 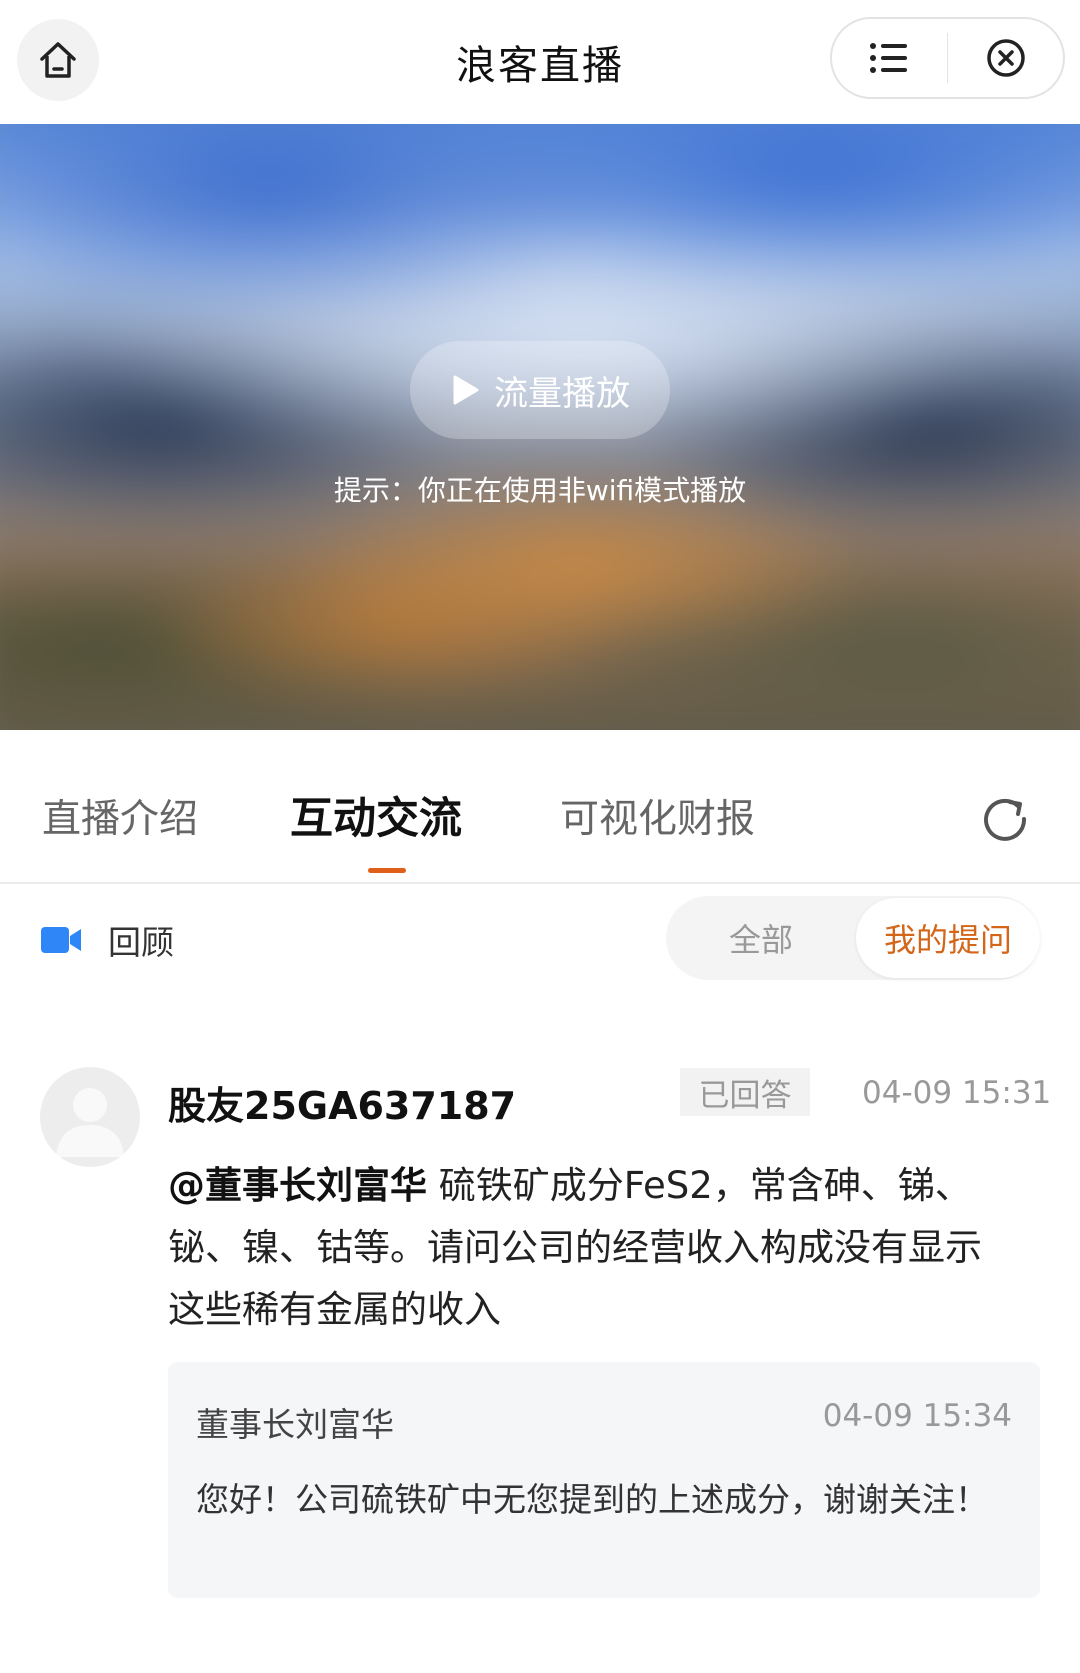 What do you see at coordinates (917, 1416) in the screenshot?
I see `answer-time: 04-09 15:34` at bounding box center [917, 1416].